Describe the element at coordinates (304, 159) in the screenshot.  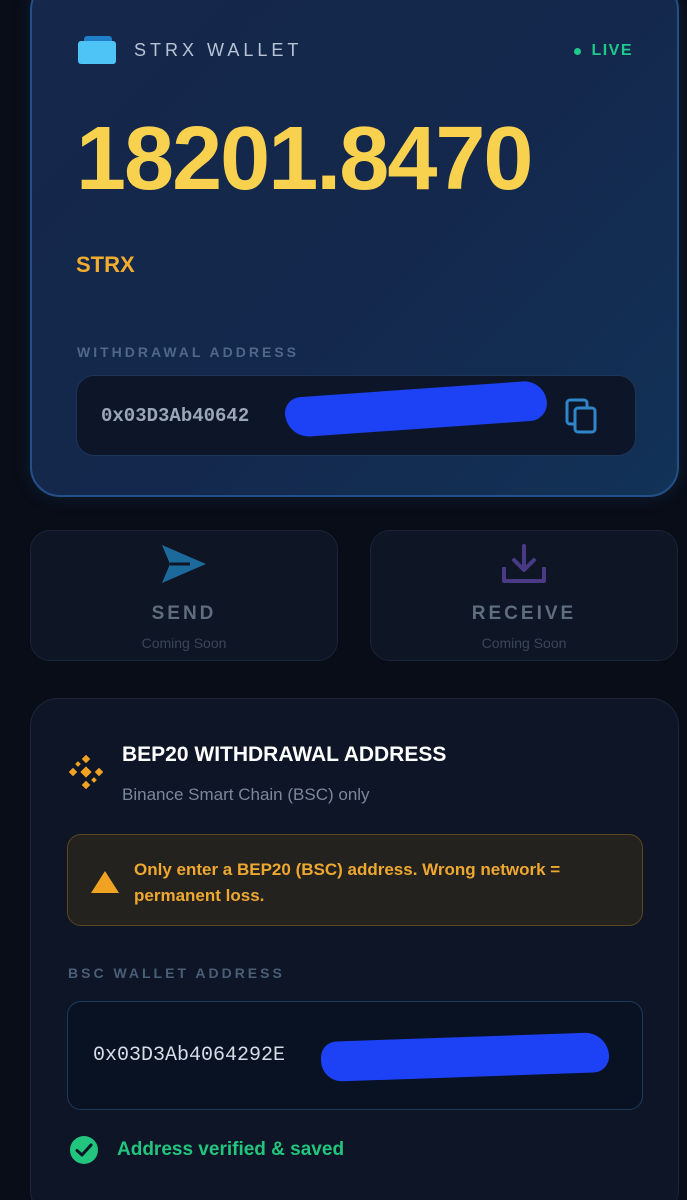
I see `wallet-balance: 18201.8470` at that location.